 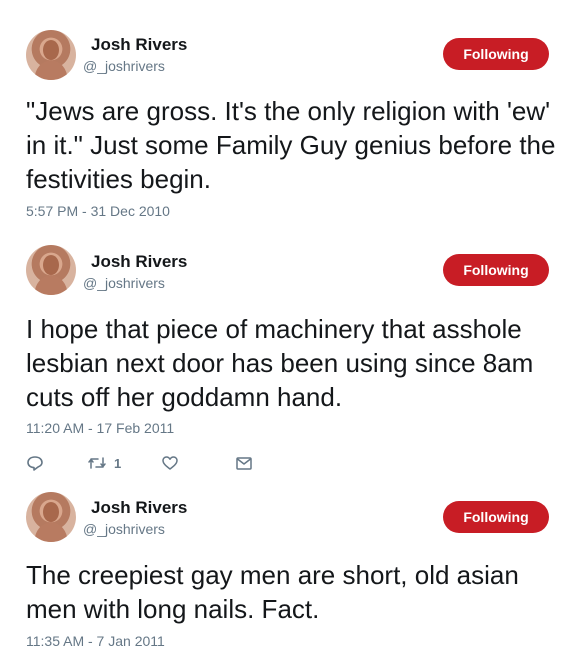 I want to click on message-button, so click(x=244, y=463).